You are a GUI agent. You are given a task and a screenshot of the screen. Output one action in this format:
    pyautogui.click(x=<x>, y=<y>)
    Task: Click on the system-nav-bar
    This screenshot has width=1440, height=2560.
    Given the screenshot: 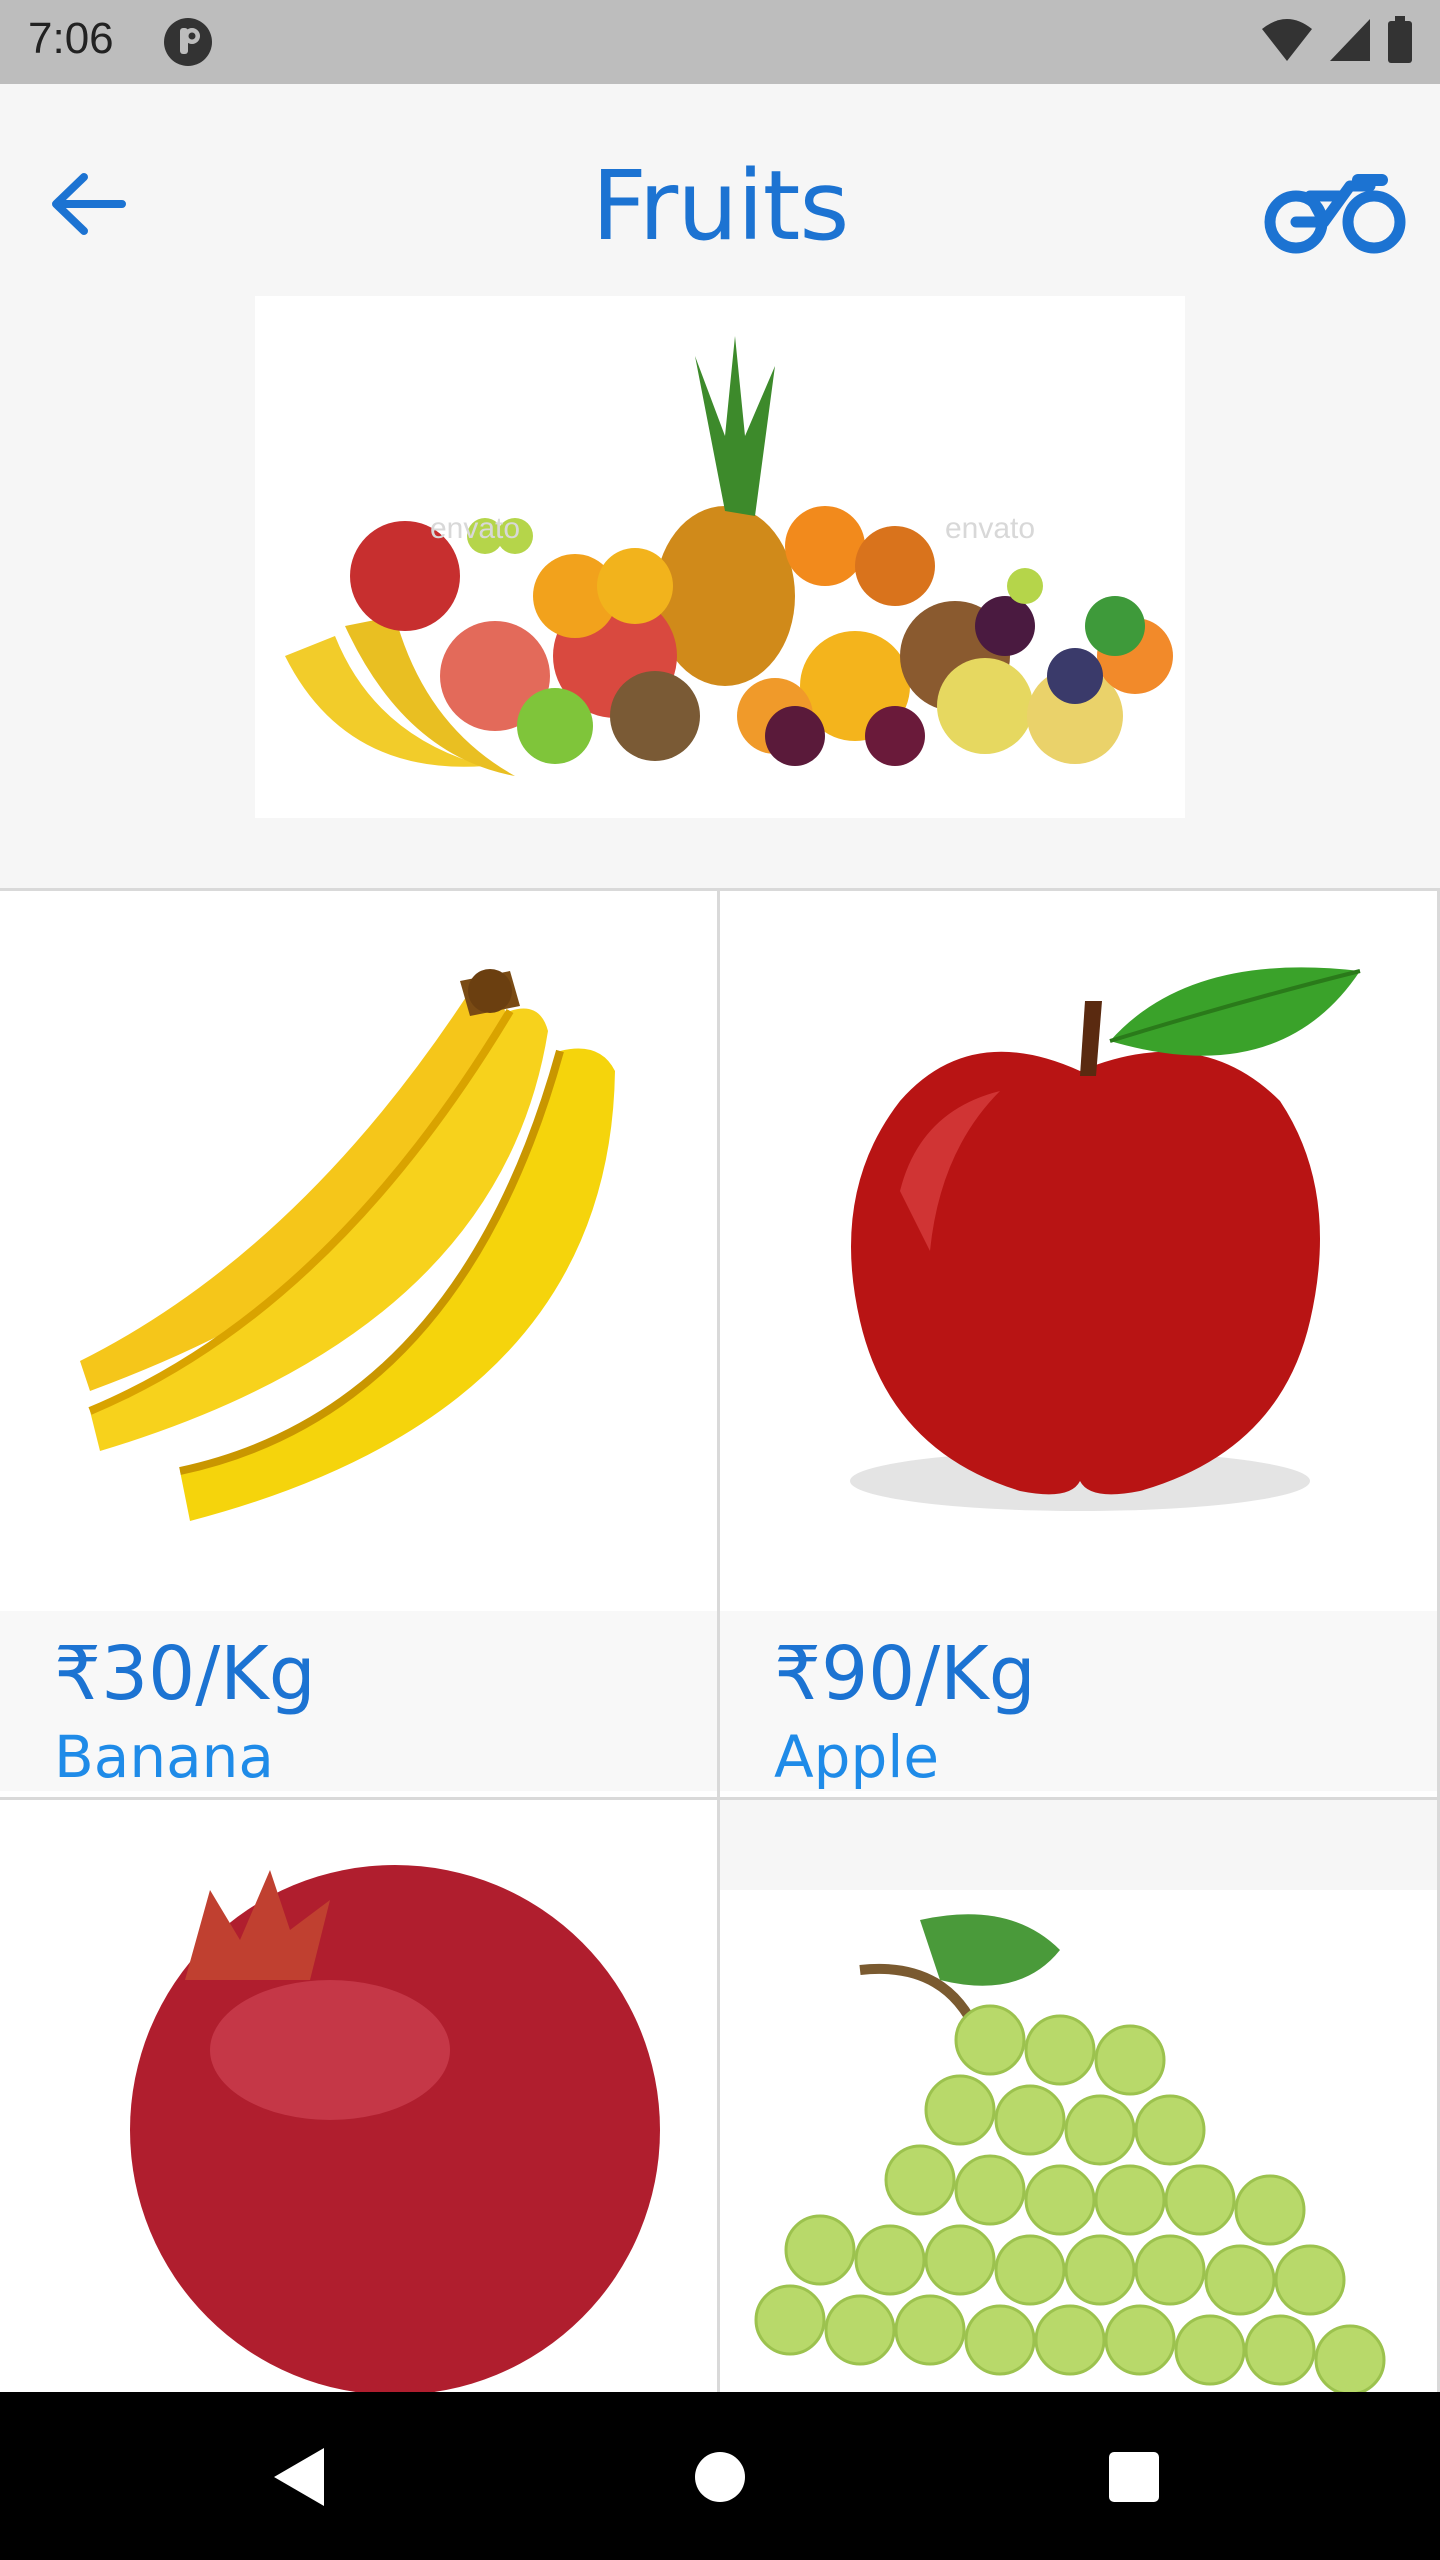 What is the action you would take?
    pyautogui.click(x=720, y=2476)
    